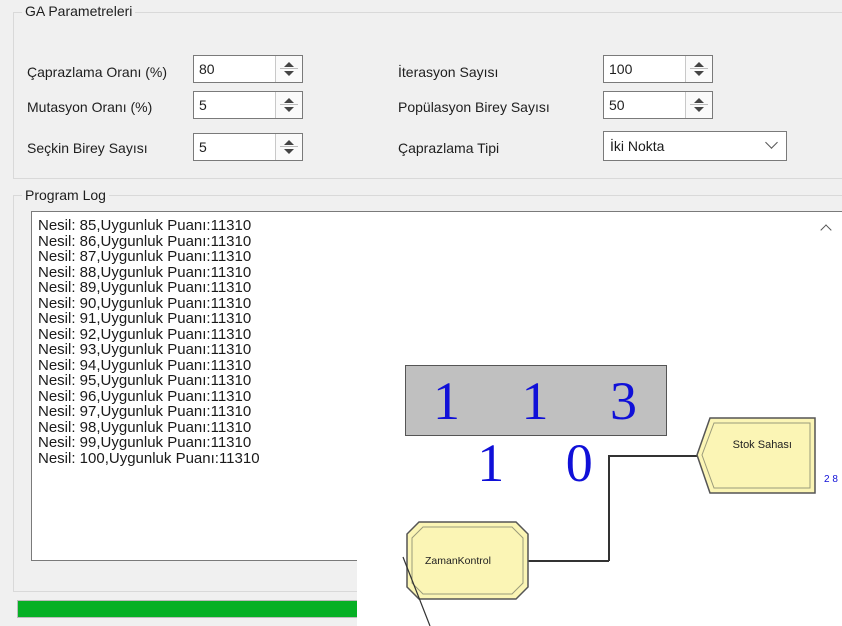 Image resolution: width=842 pixels, height=626 pixels. What do you see at coordinates (248, 105) in the screenshot?
I see `mutation-rate-input: 5` at bounding box center [248, 105].